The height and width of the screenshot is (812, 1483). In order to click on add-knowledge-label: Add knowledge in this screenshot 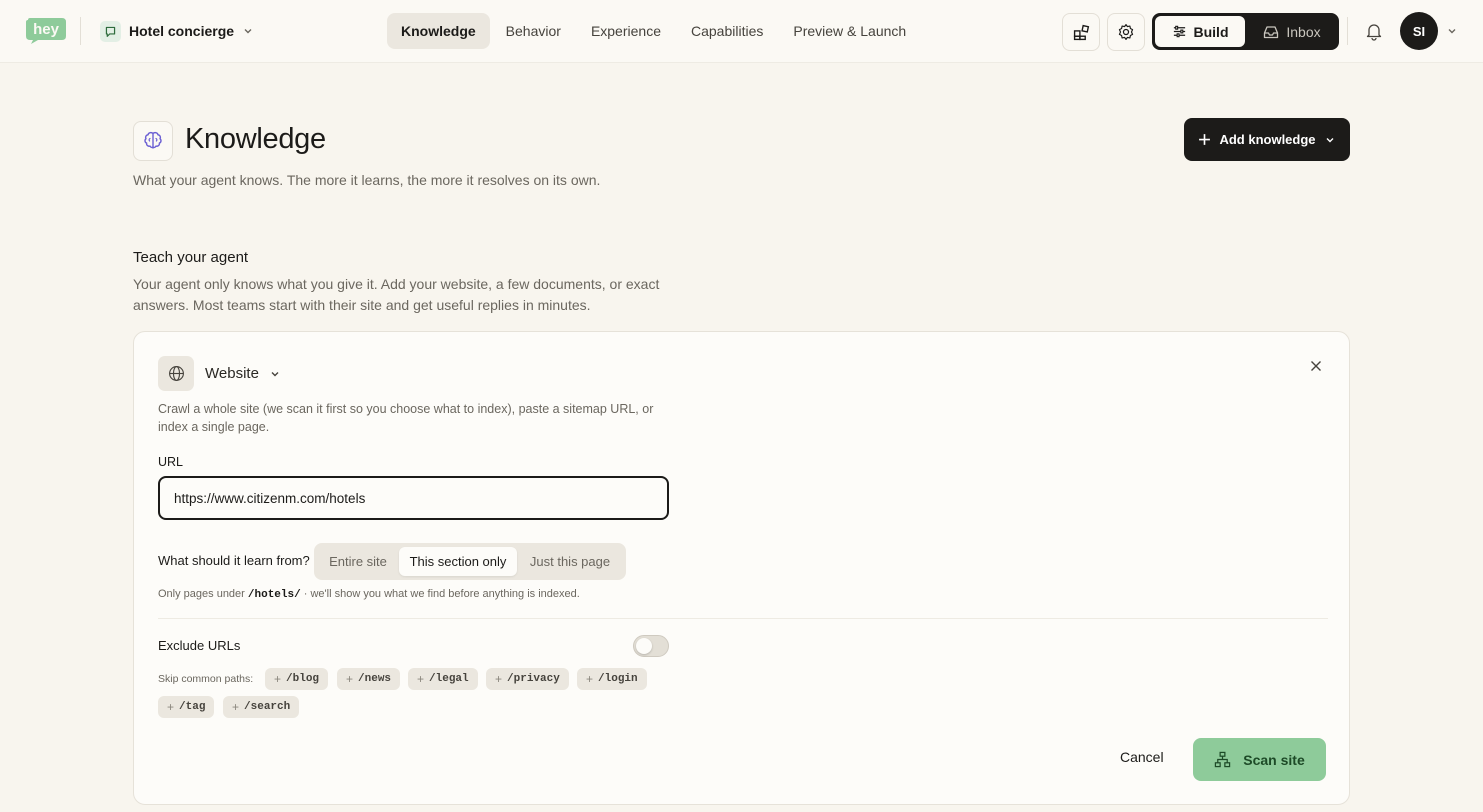, I will do `click(1267, 139)`.